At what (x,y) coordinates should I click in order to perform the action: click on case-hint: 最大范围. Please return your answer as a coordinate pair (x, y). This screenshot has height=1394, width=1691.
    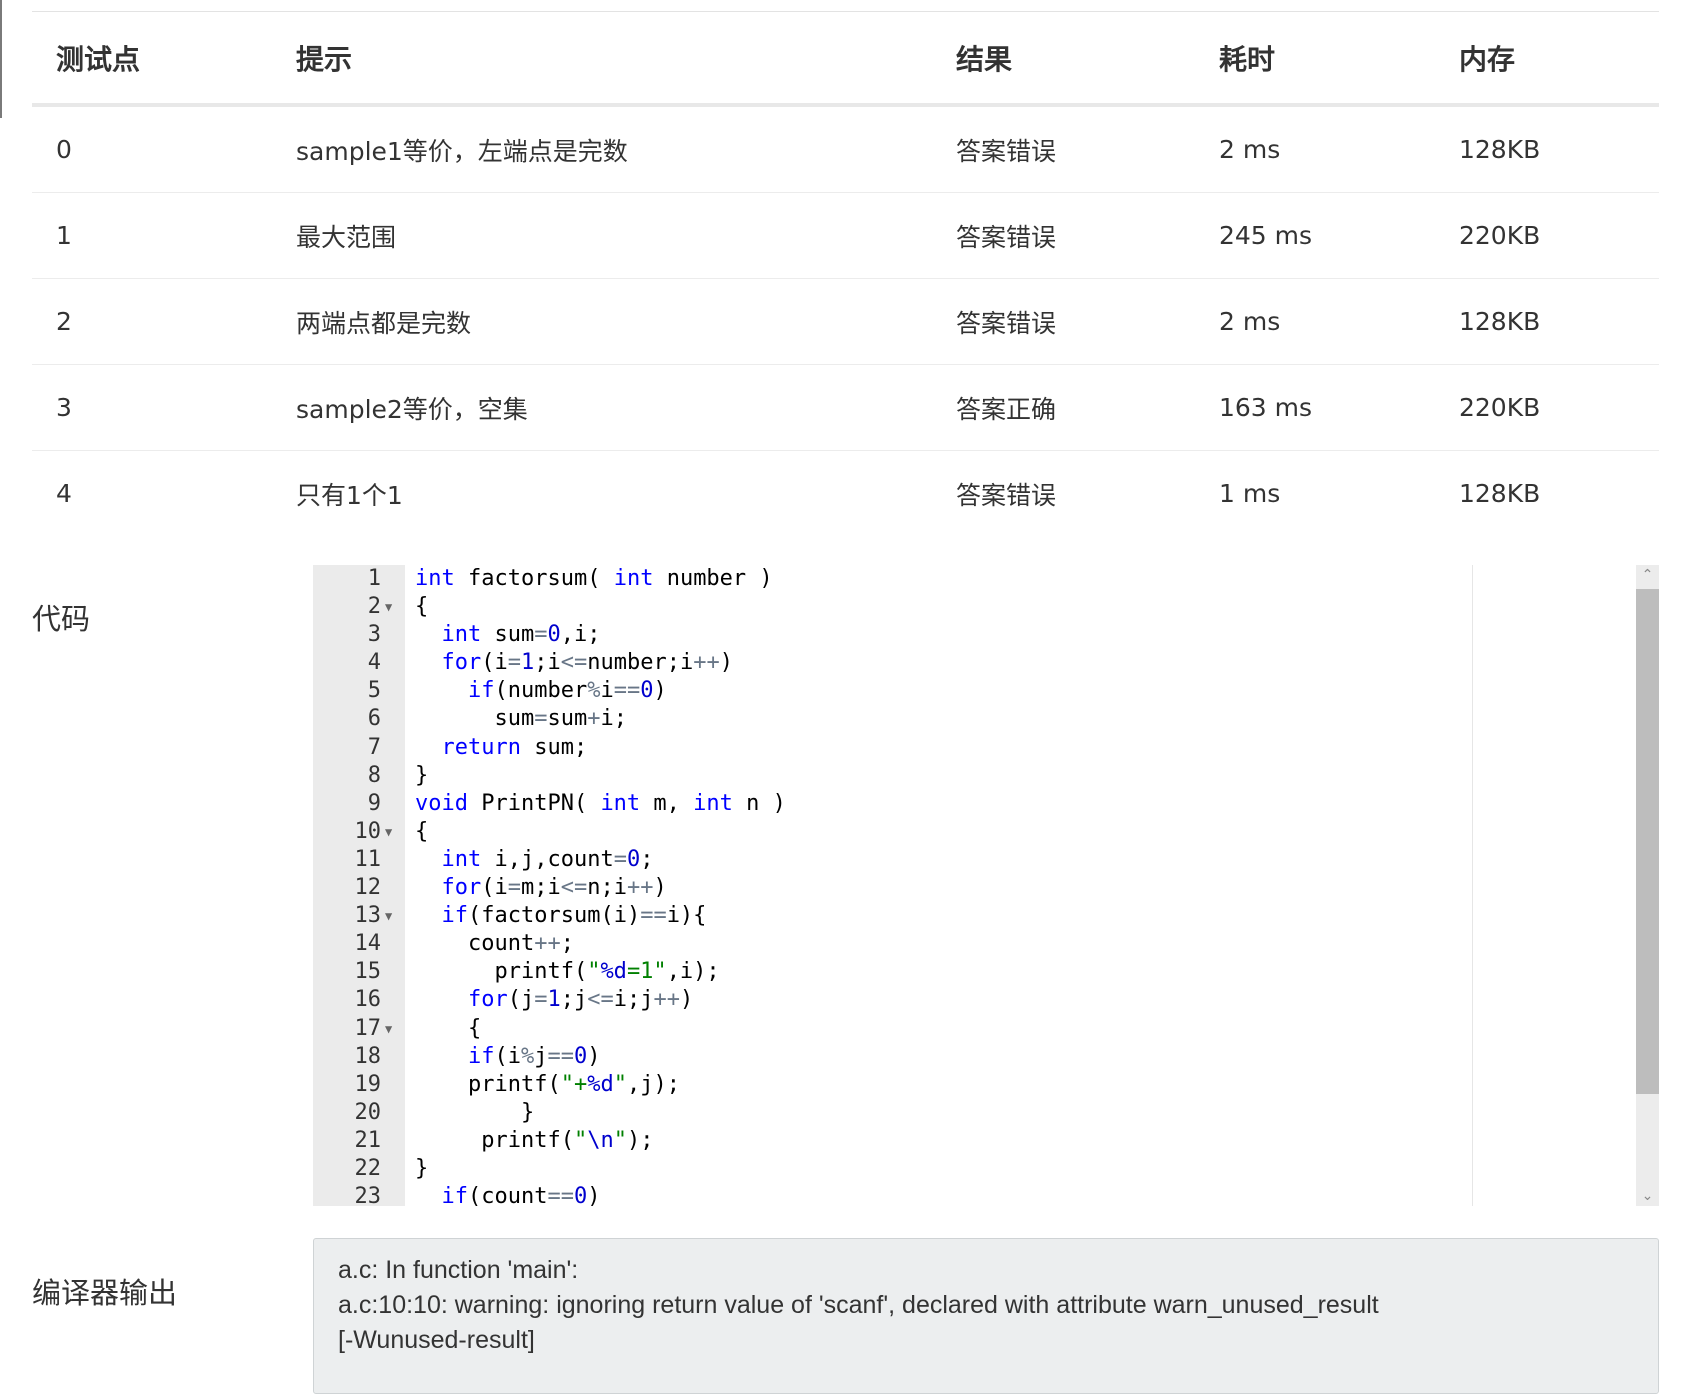
    Looking at the image, I should click on (602, 235).